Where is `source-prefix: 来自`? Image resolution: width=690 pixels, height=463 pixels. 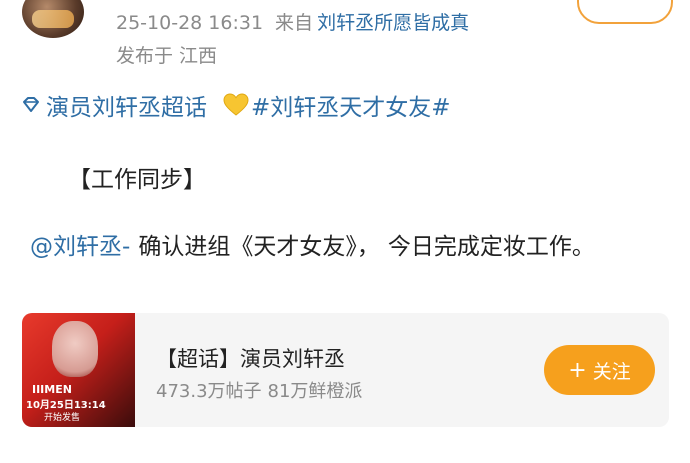 source-prefix: 来自 is located at coordinates (294, 23).